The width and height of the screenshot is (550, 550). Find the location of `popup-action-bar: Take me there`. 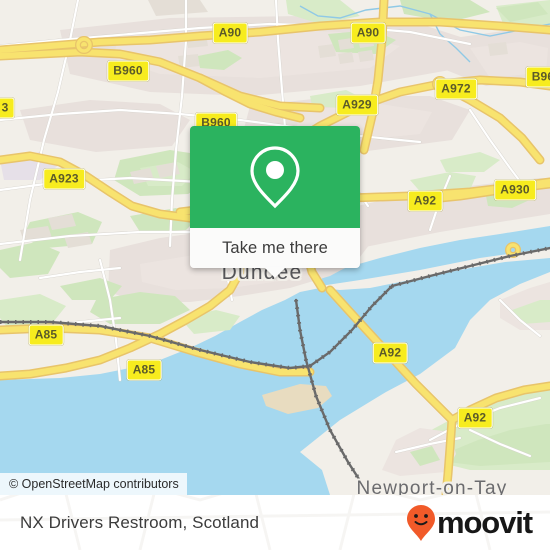

popup-action-bar: Take me there is located at coordinates (275, 253).